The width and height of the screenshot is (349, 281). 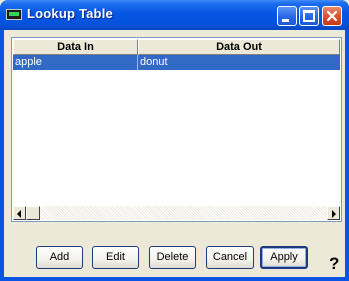 I want to click on scroll-left-button, so click(x=19, y=213).